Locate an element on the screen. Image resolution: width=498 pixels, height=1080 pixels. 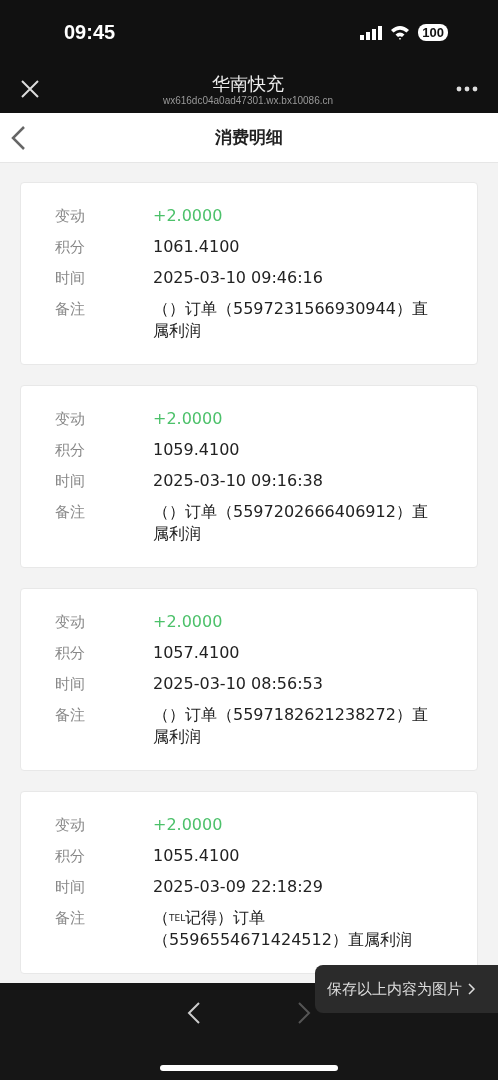
save-as-image-button: 保存以上内容为图片 is located at coordinates (406, 989).